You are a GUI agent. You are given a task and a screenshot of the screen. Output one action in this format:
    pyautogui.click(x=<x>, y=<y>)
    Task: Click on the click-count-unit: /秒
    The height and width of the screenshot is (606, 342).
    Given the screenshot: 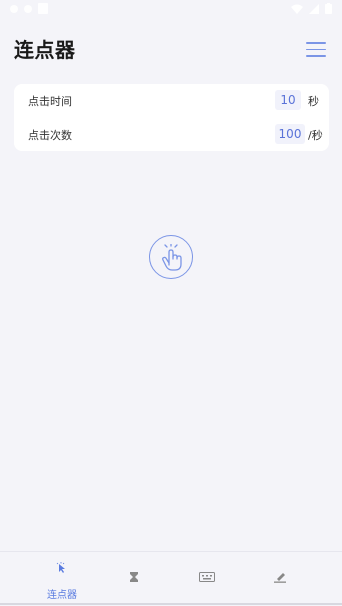 What is the action you would take?
    pyautogui.click(x=315, y=135)
    